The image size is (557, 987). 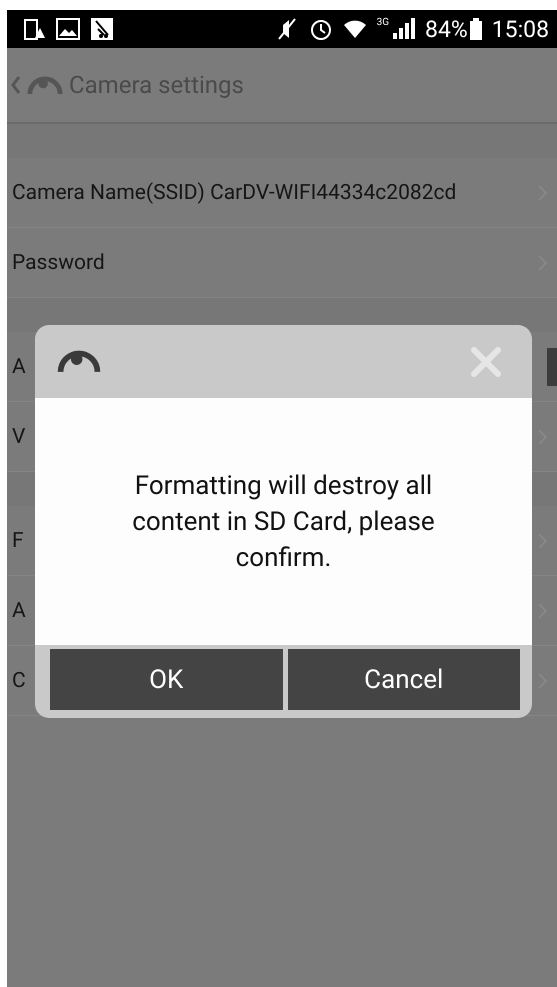 What do you see at coordinates (19, 436) in the screenshot?
I see `row-label: V` at bounding box center [19, 436].